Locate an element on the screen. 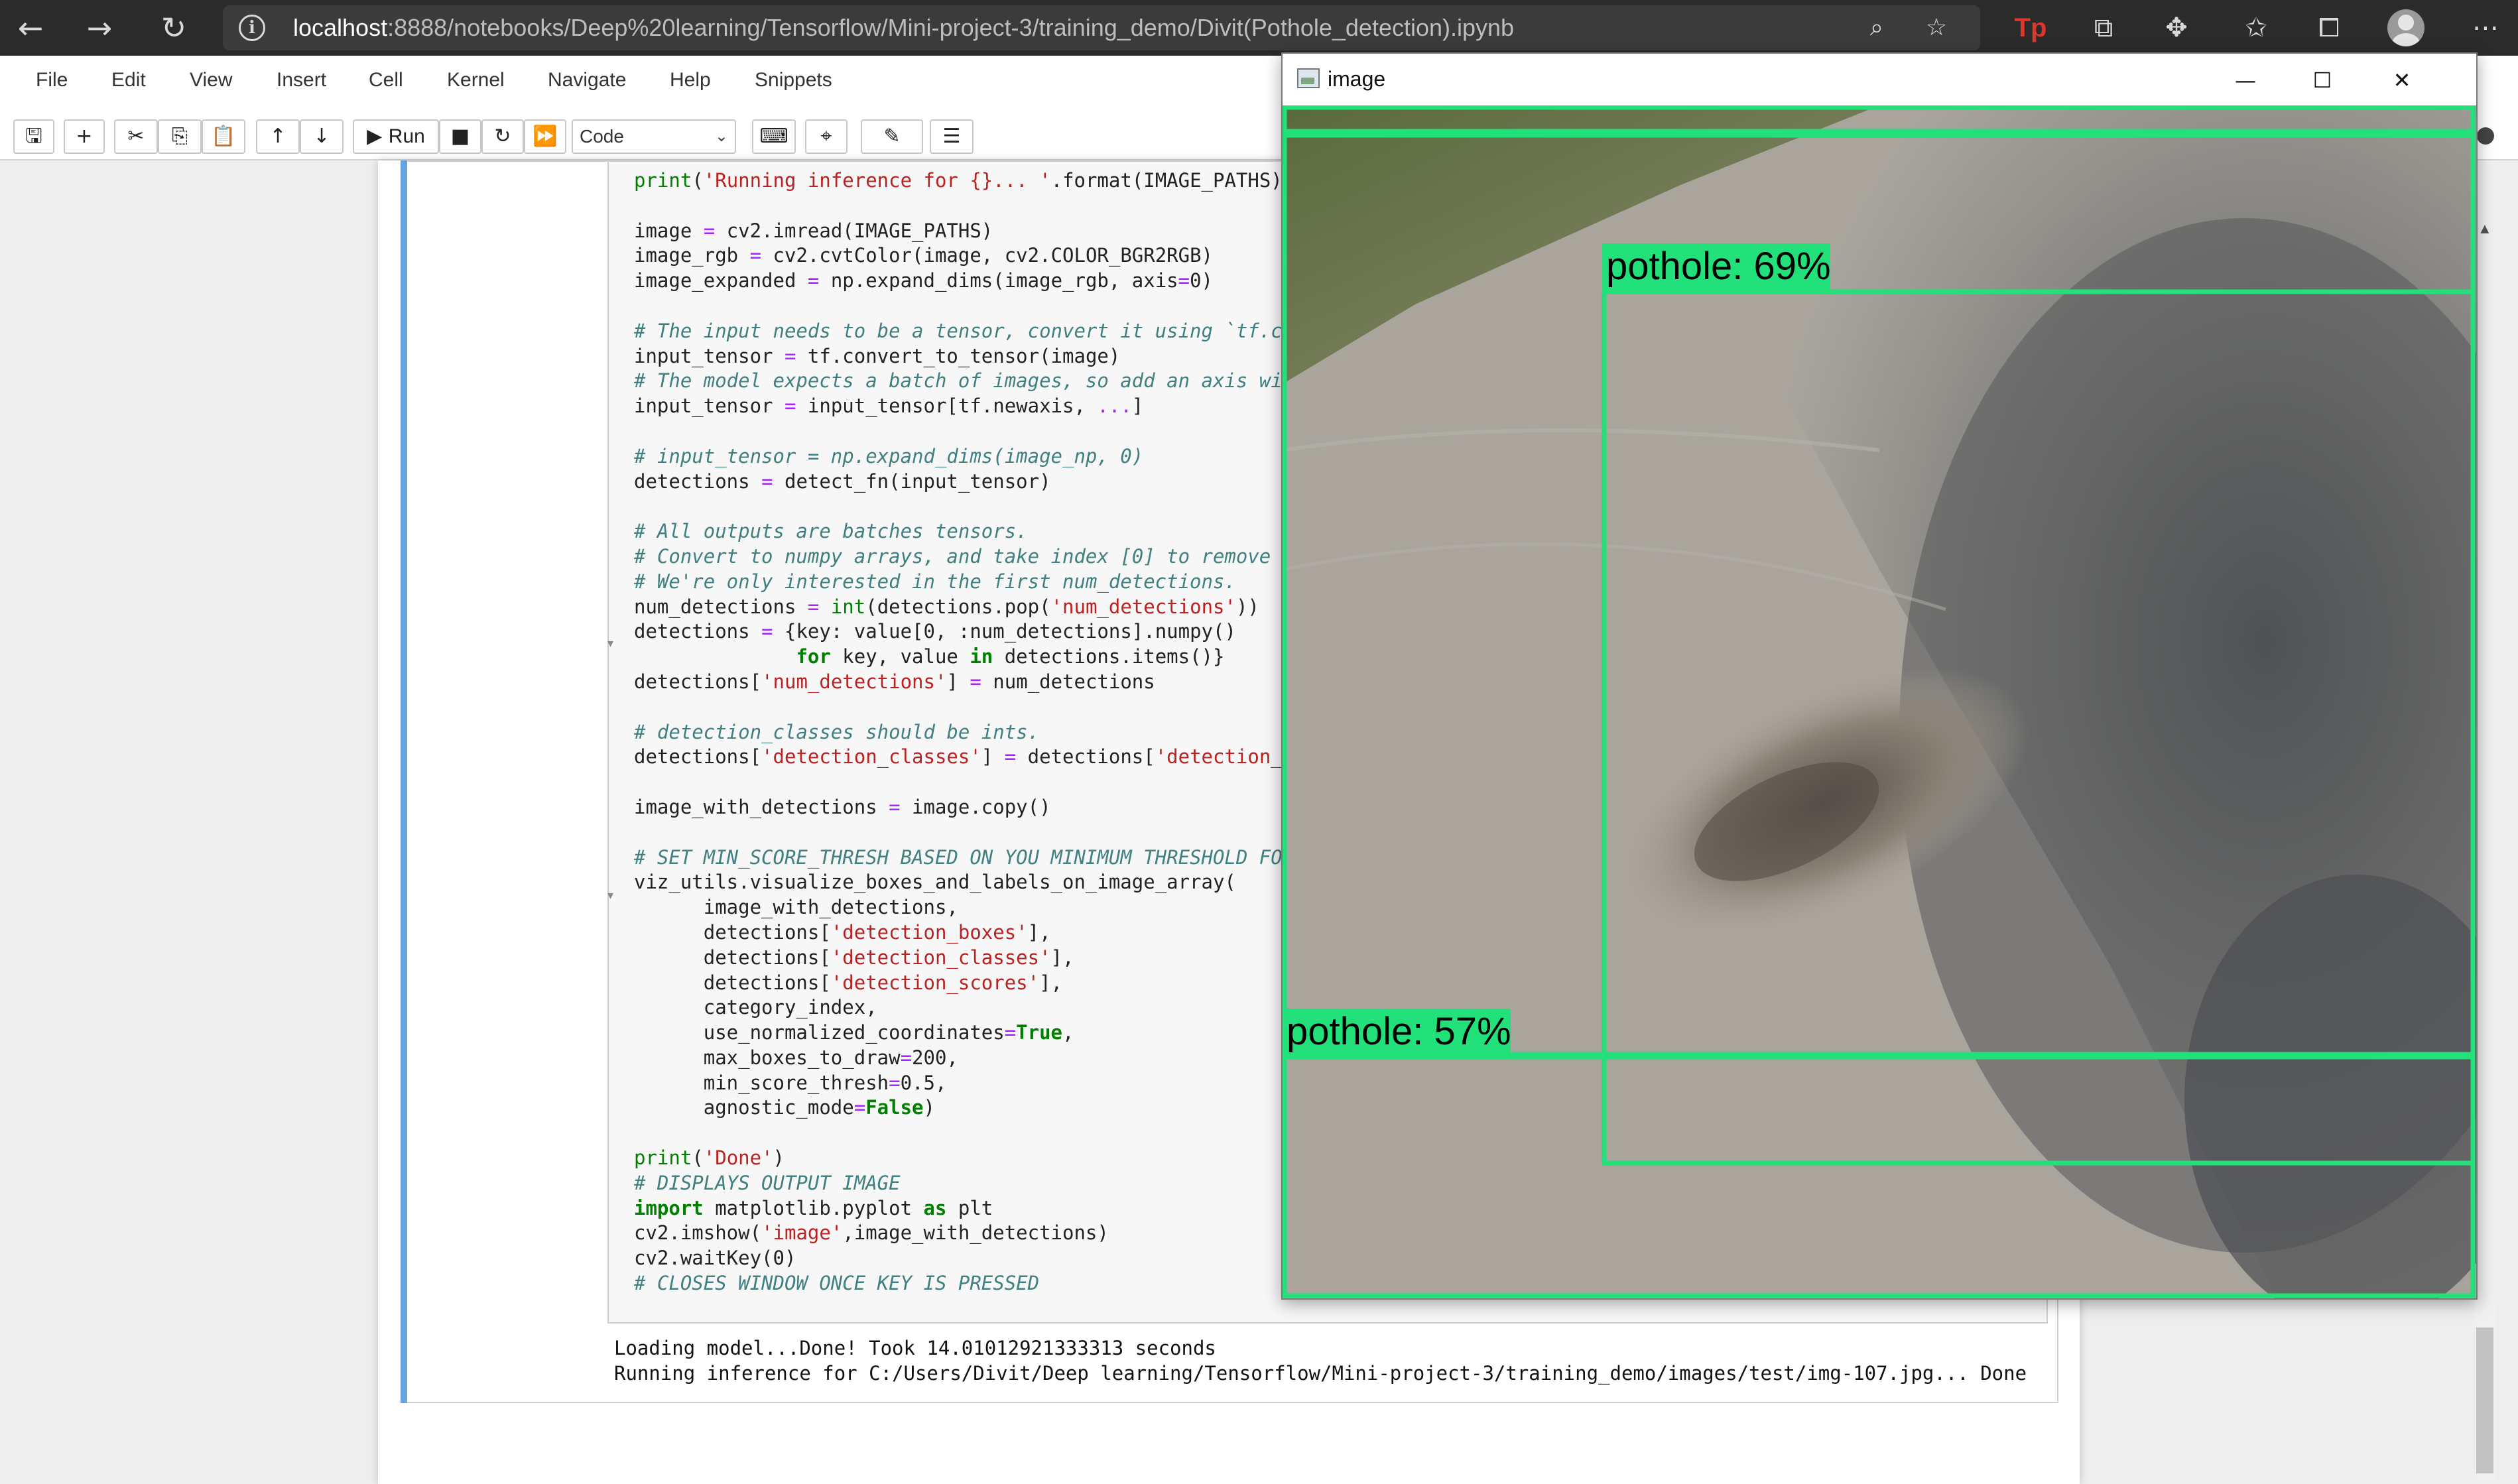  minimize-icon: — is located at coordinates (2245, 81).